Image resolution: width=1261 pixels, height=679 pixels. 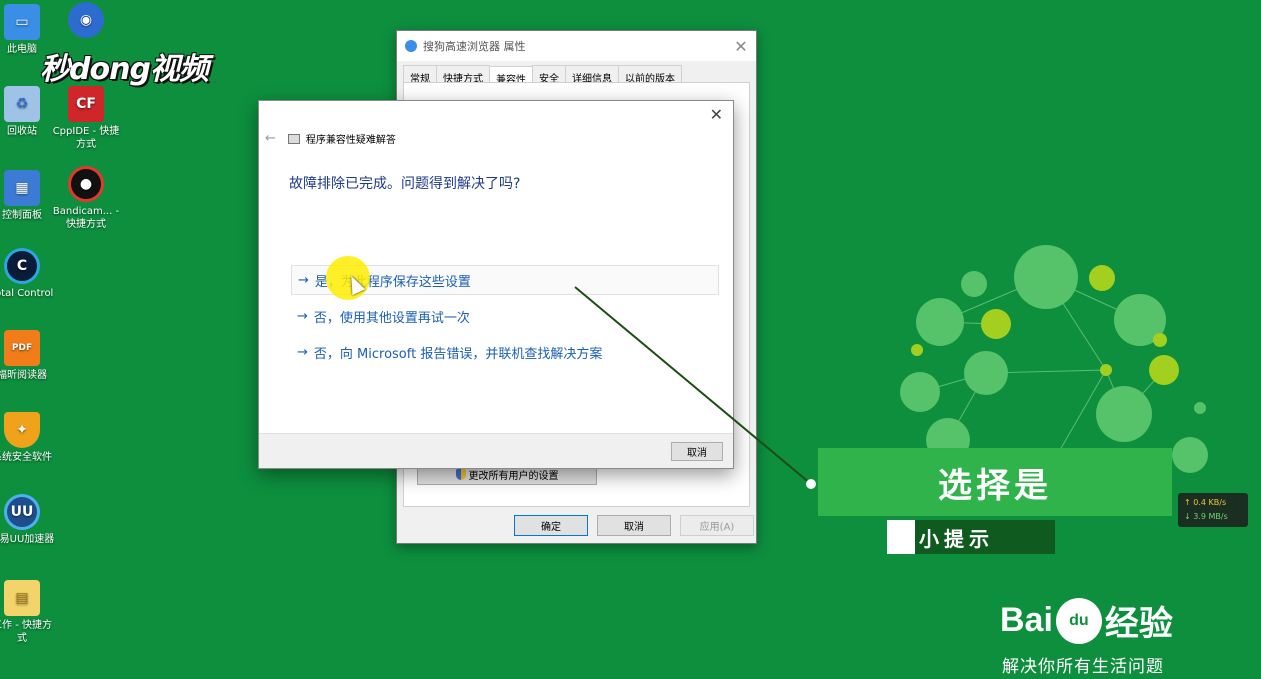 What do you see at coordinates (1213, 510) in the screenshot?
I see `network-speed-widget: ↑ 0.4 KB/s ↓ 3.9 MB/s` at bounding box center [1213, 510].